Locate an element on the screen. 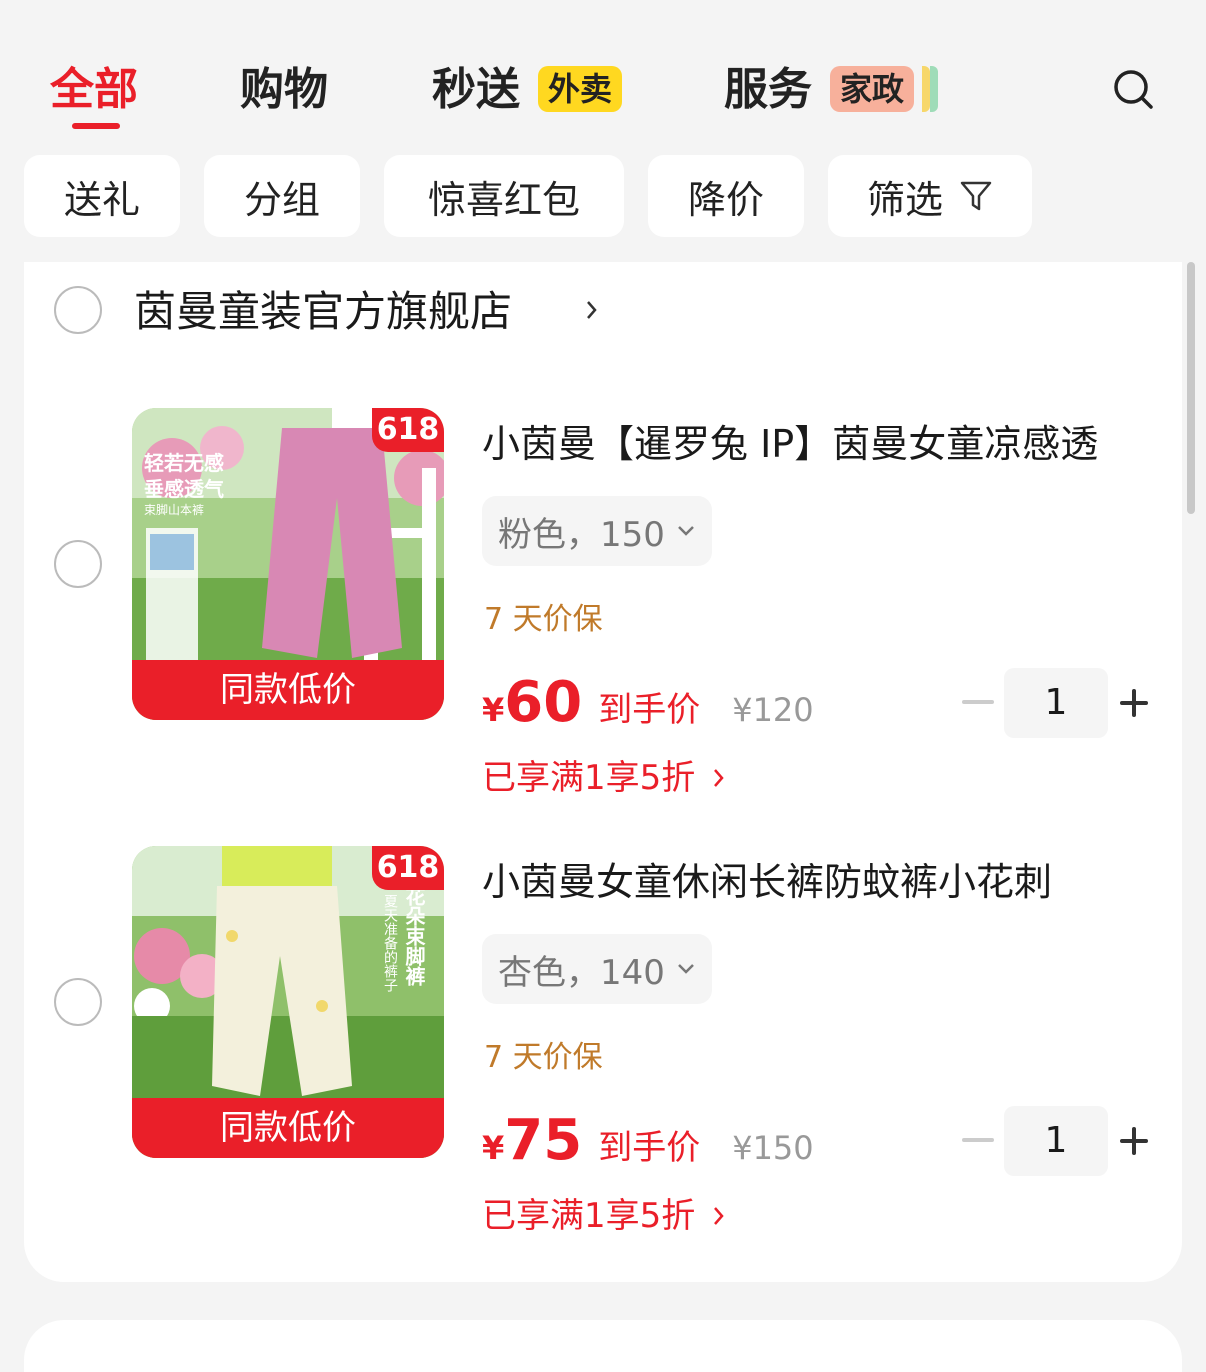  price-row: ¥ 75 到手价 ¥150 is located at coordinates (648, 1143).